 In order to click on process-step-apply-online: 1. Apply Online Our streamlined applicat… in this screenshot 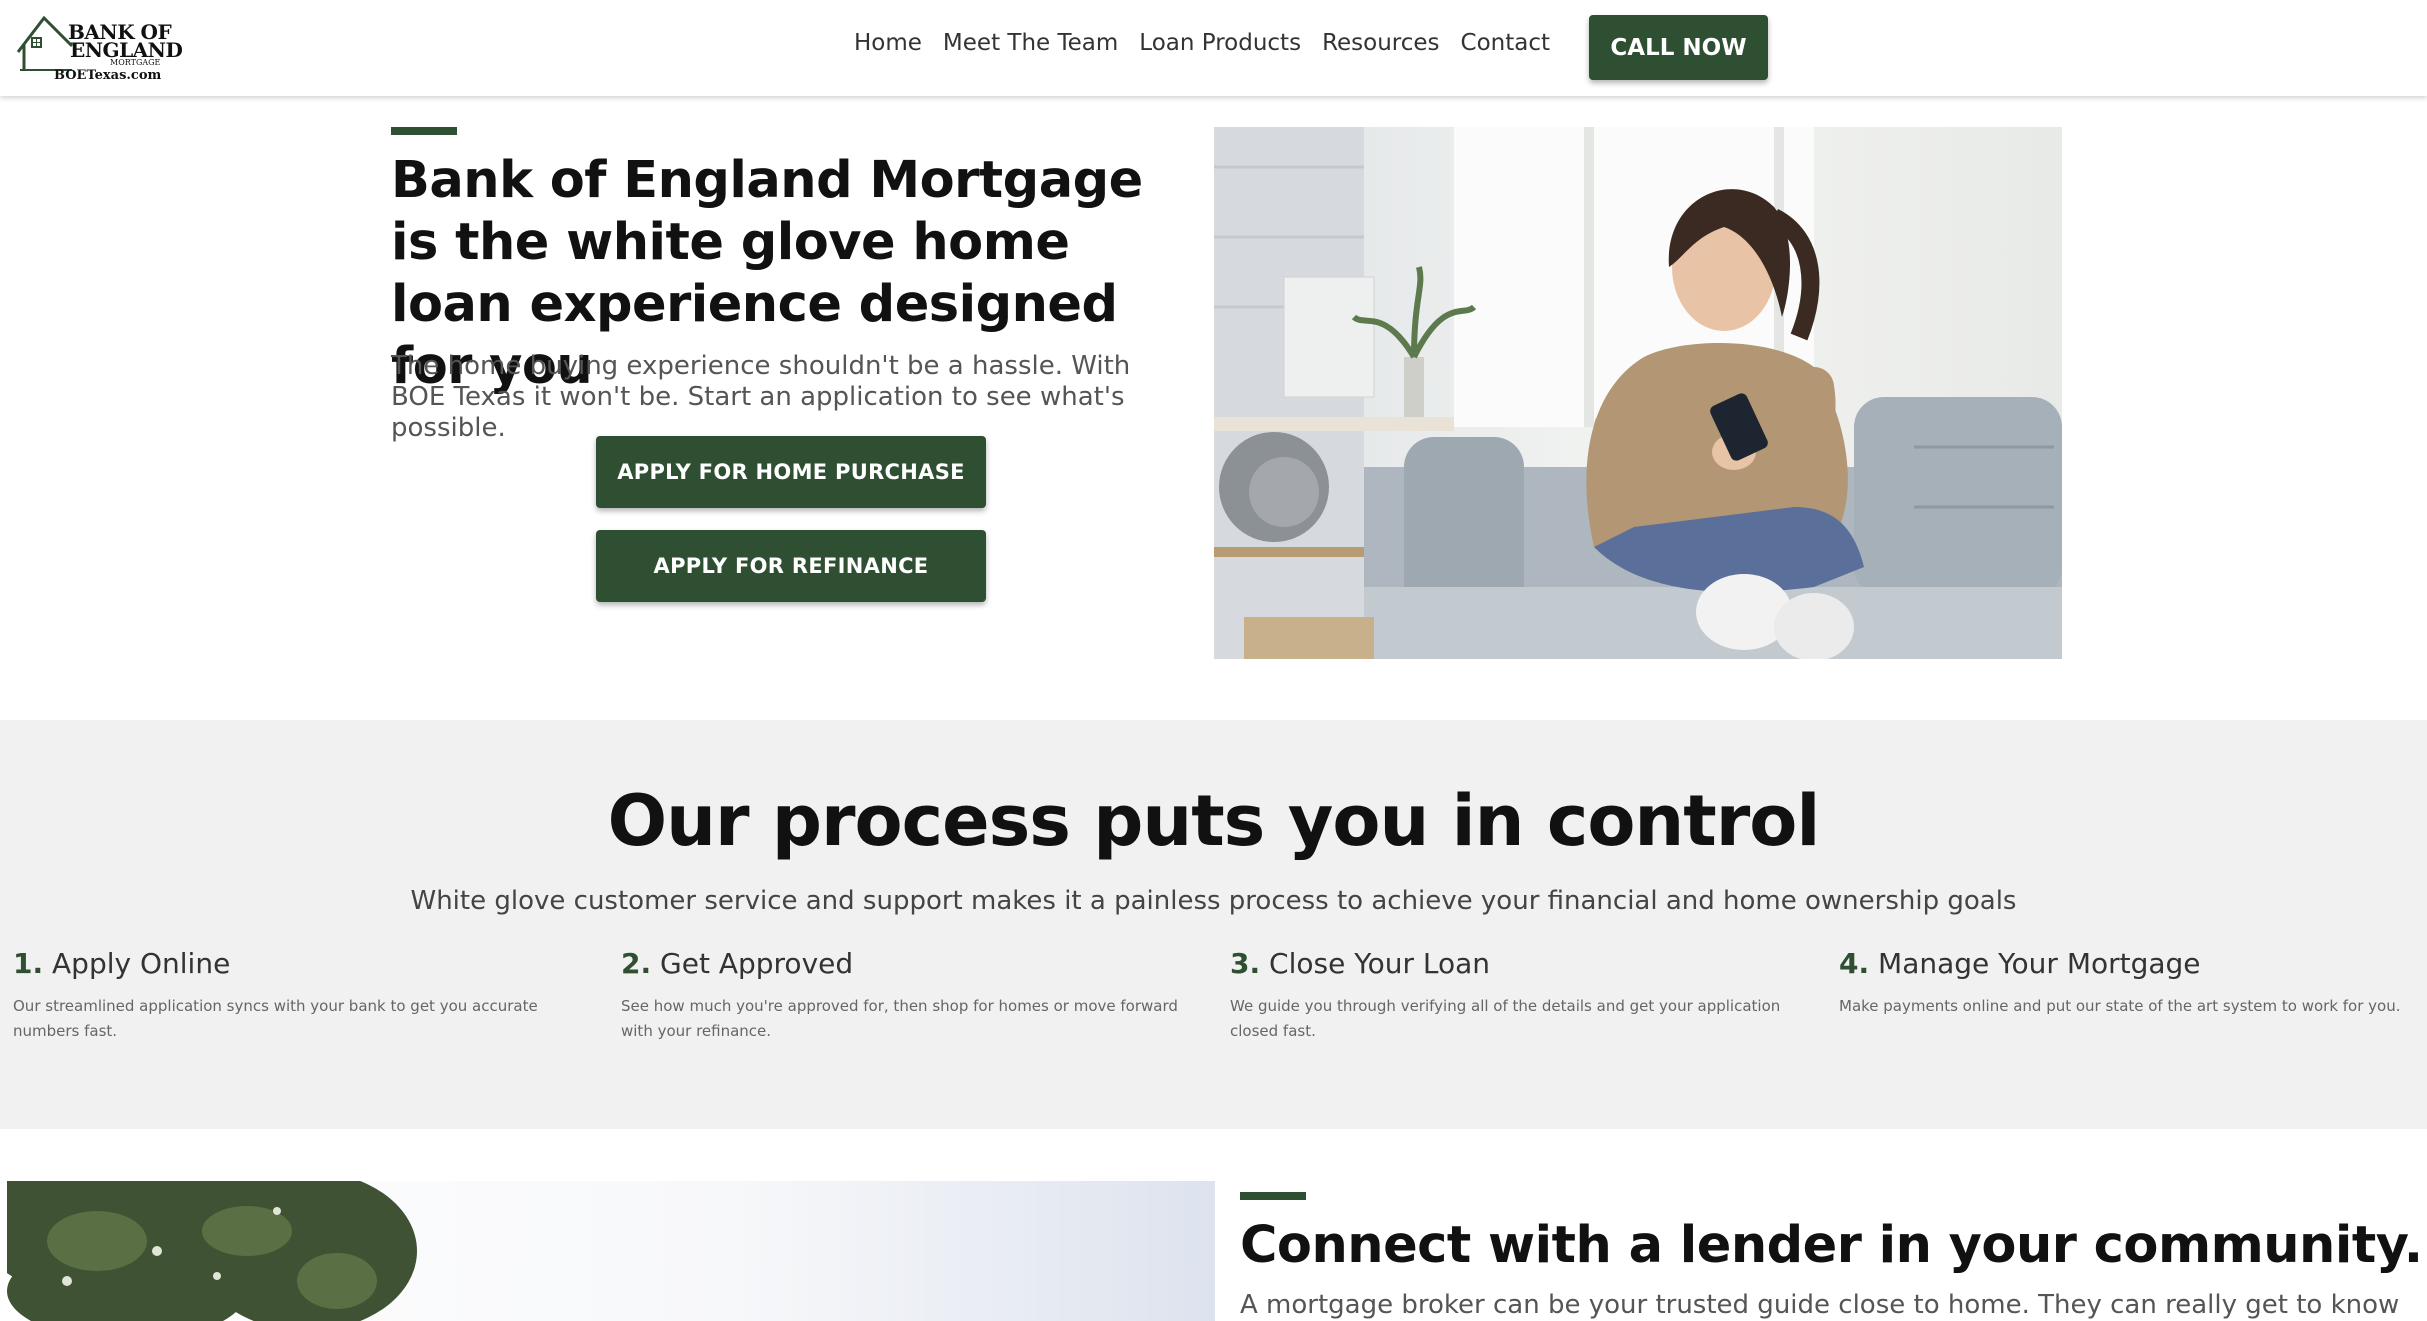, I will do `click(303, 995)`.